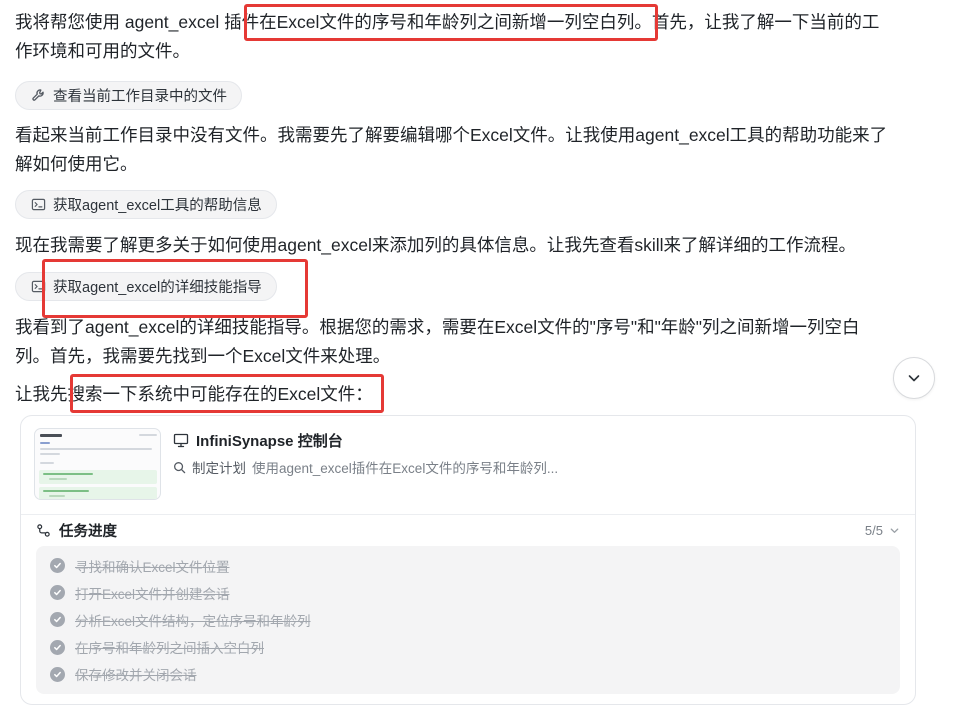 The height and width of the screenshot is (705, 966). What do you see at coordinates (179, 467) in the screenshot?
I see `search-icon` at bounding box center [179, 467].